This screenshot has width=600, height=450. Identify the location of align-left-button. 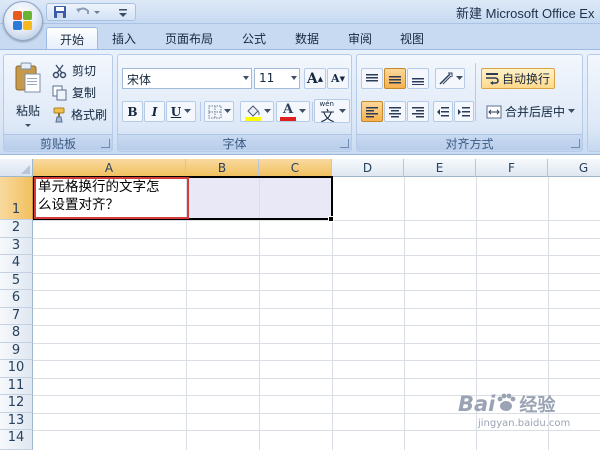
(372, 111).